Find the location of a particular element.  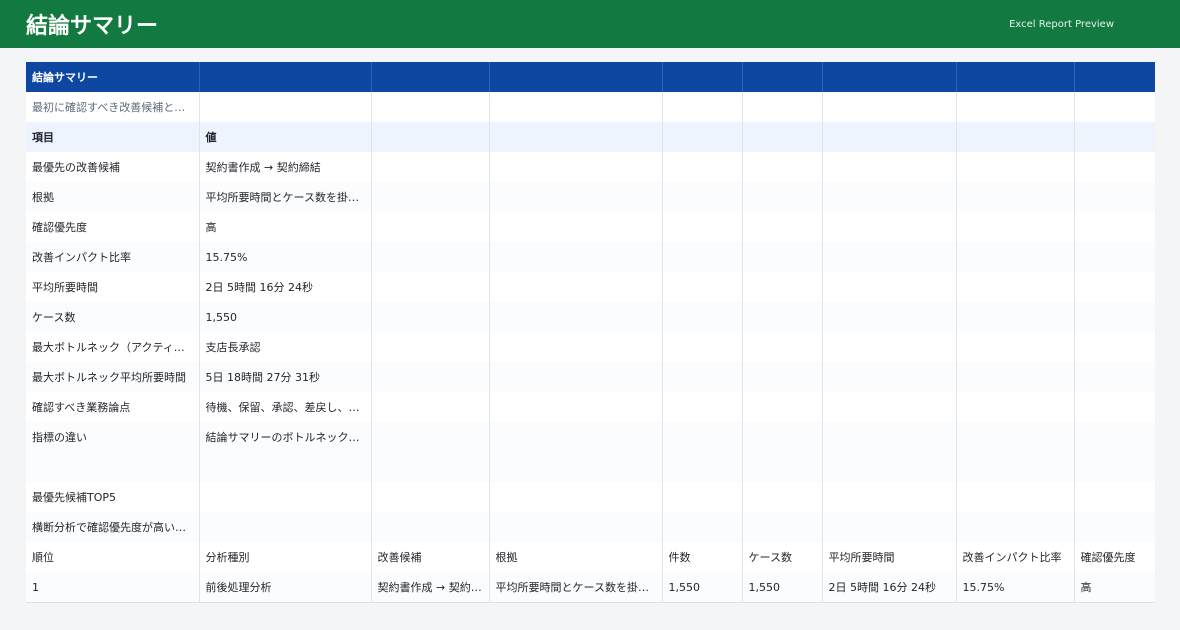

kv-key-cell: 根拠 is located at coordinates (113, 197).